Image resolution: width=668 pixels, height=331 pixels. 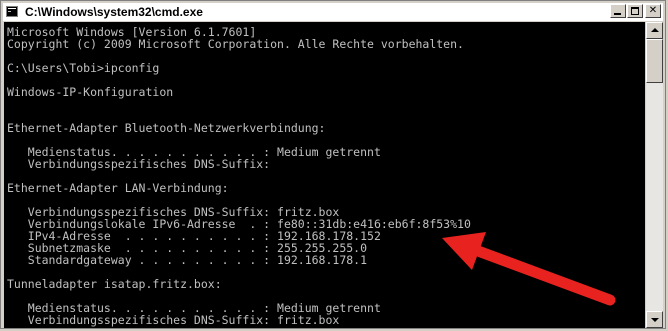 I want to click on vertical-scrollbar, so click(x=654, y=175).